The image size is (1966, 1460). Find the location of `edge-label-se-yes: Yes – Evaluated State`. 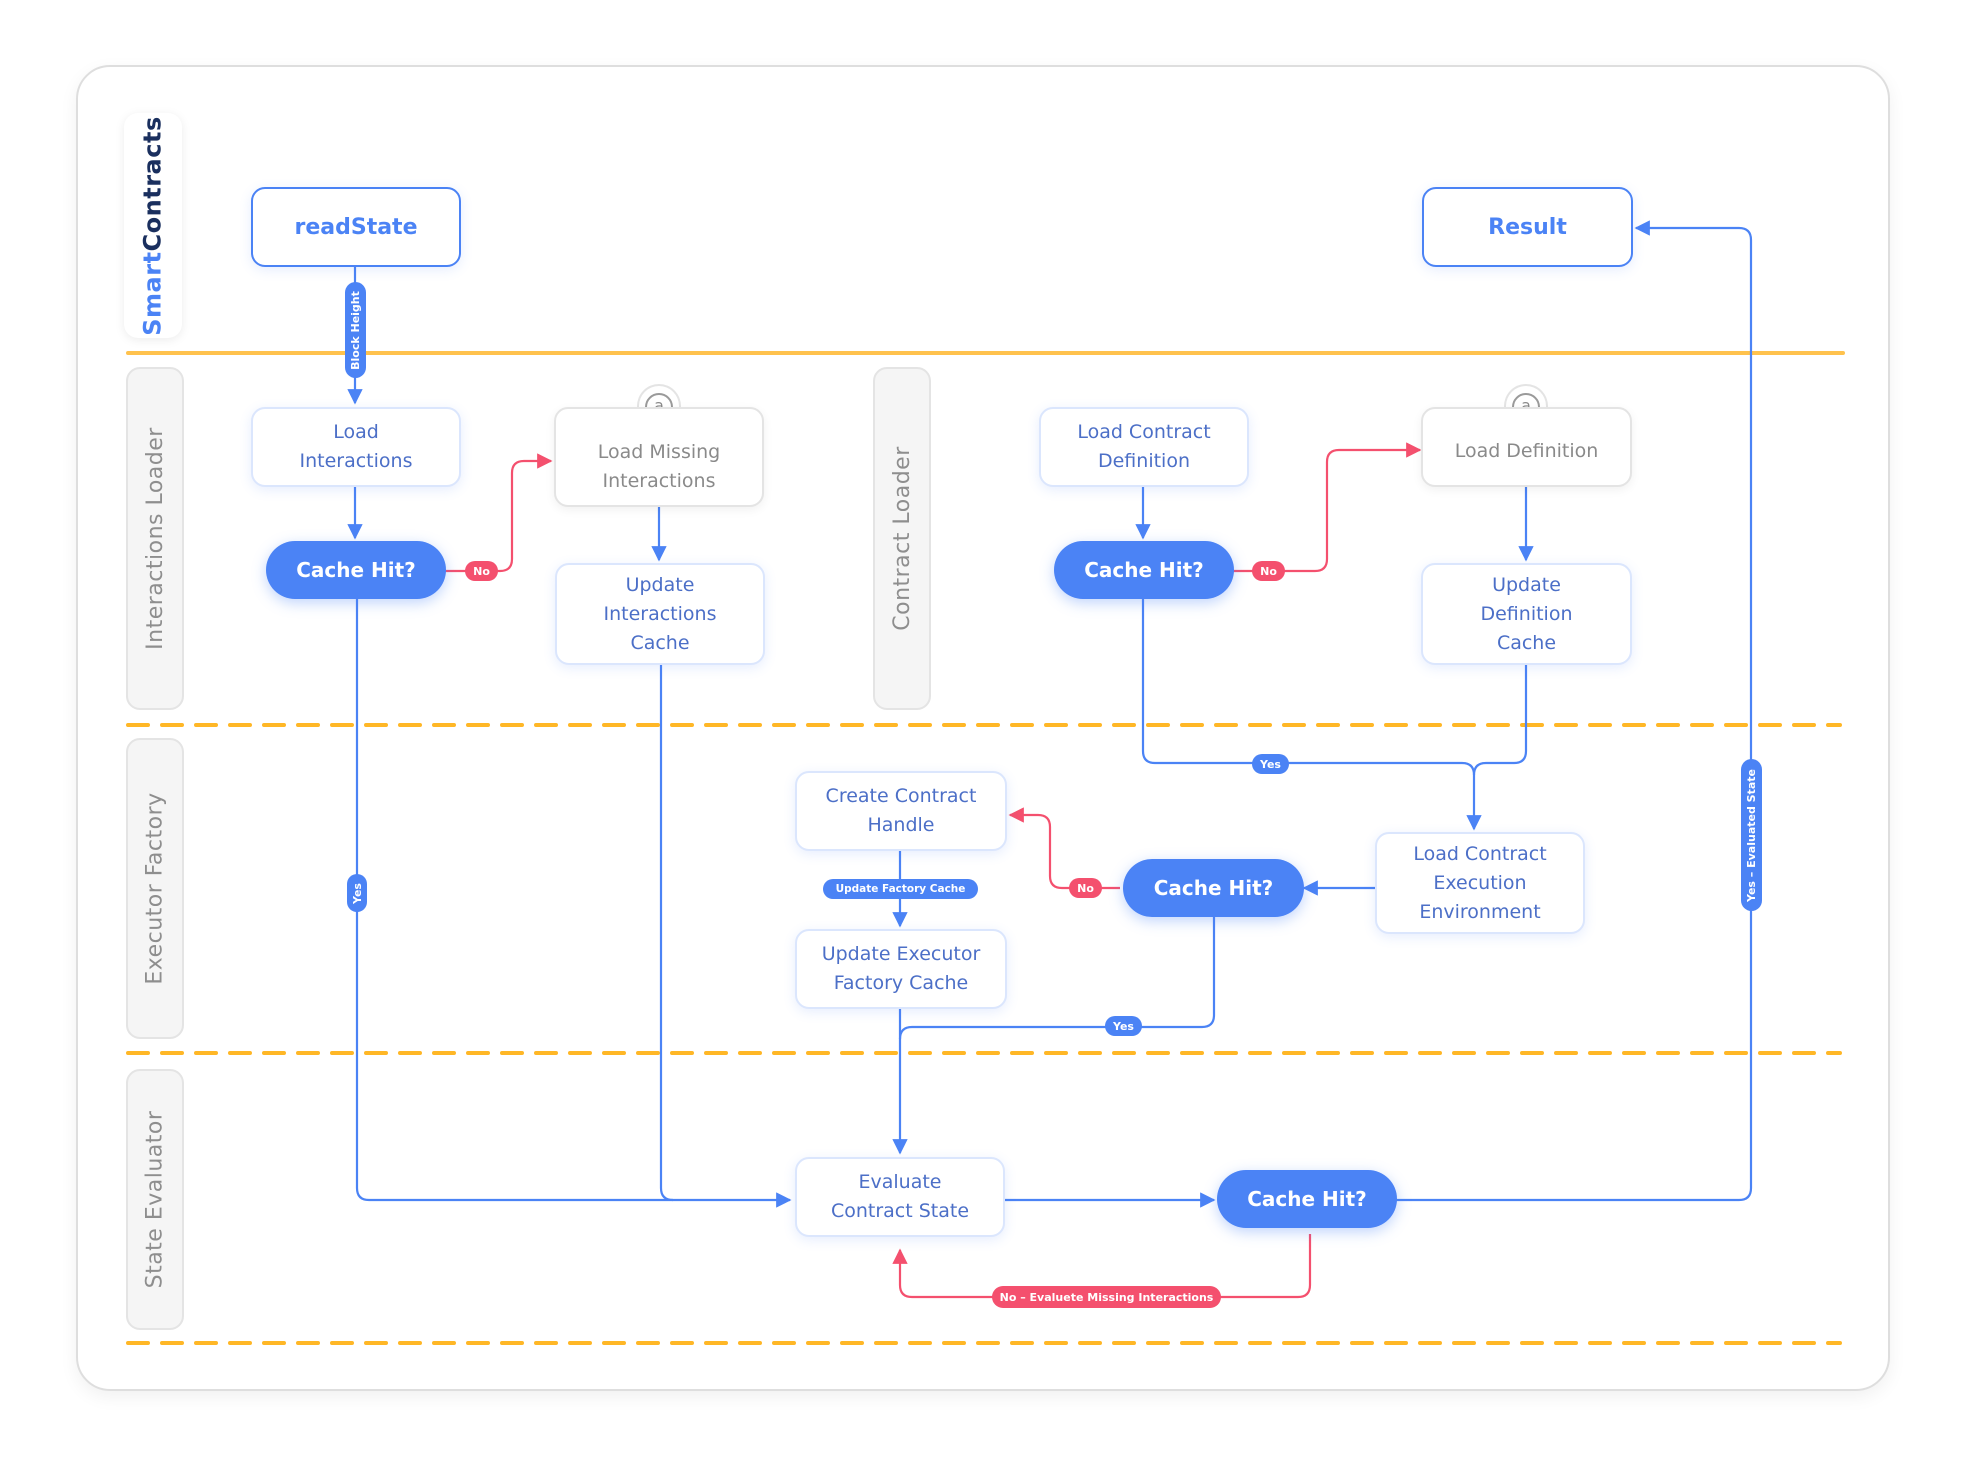

edge-label-se-yes: Yes – Evaluated State is located at coordinates (1751, 835).